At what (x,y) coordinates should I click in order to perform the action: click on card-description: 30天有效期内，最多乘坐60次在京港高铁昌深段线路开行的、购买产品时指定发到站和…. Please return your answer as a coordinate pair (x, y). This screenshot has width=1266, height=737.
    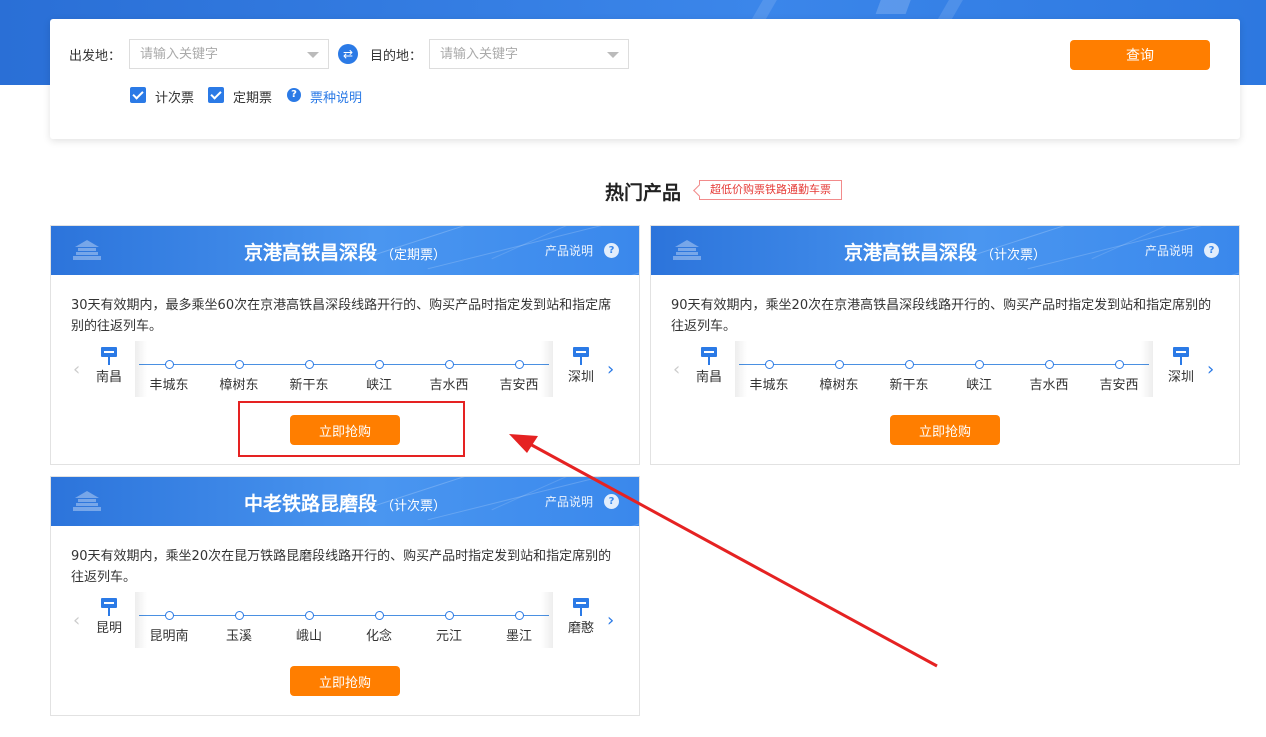
    Looking at the image, I should click on (341, 316).